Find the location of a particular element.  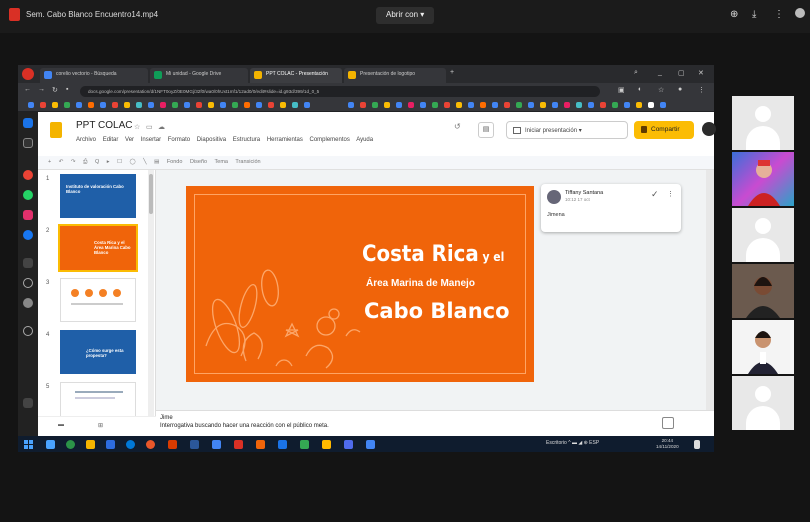

slide-thumbnail is located at coordinates (98, 300).